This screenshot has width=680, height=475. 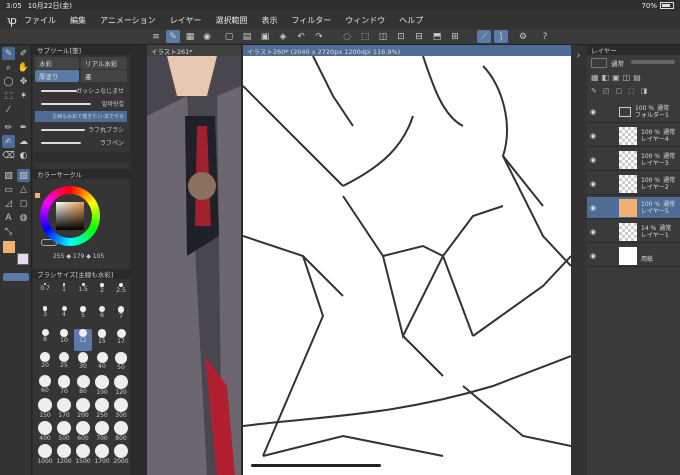 What do you see at coordinates (23, 67) in the screenshot?
I see `hand-tool-icon: ✋` at bounding box center [23, 67].